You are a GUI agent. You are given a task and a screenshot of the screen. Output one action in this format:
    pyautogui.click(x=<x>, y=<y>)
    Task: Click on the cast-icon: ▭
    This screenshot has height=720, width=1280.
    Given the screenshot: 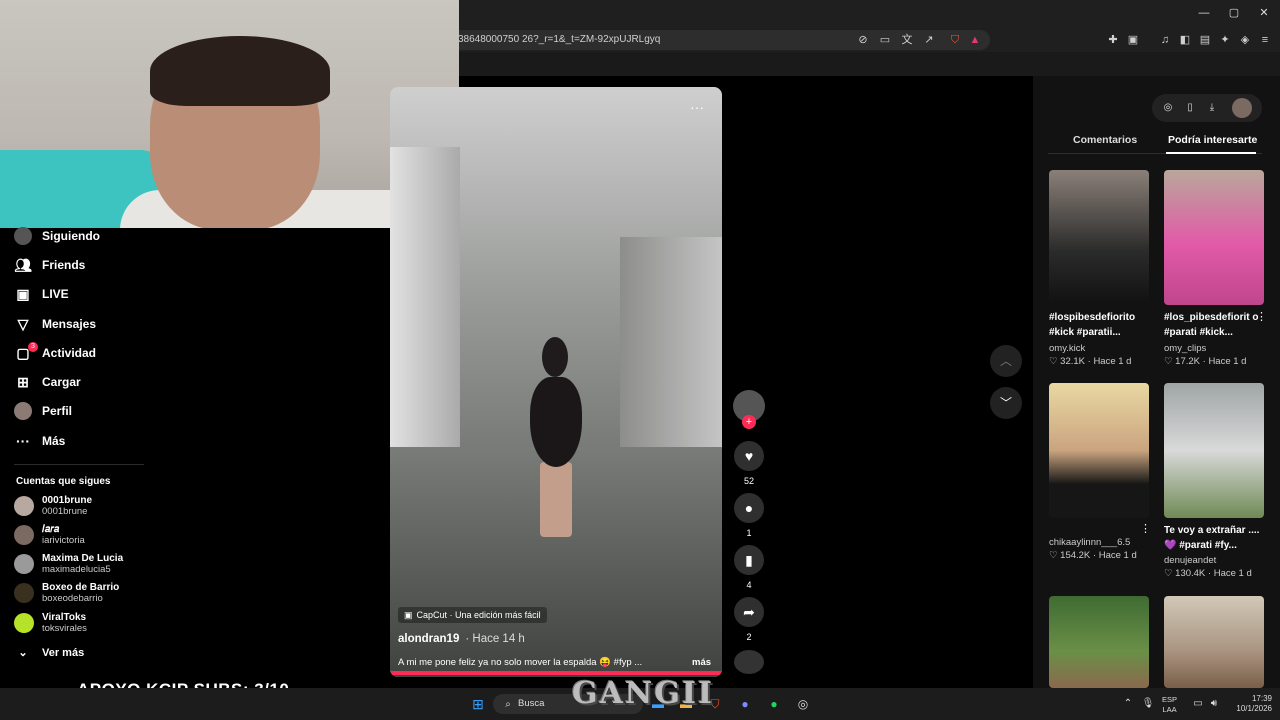 What is the action you would take?
    pyautogui.click(x=885, y=40)
    